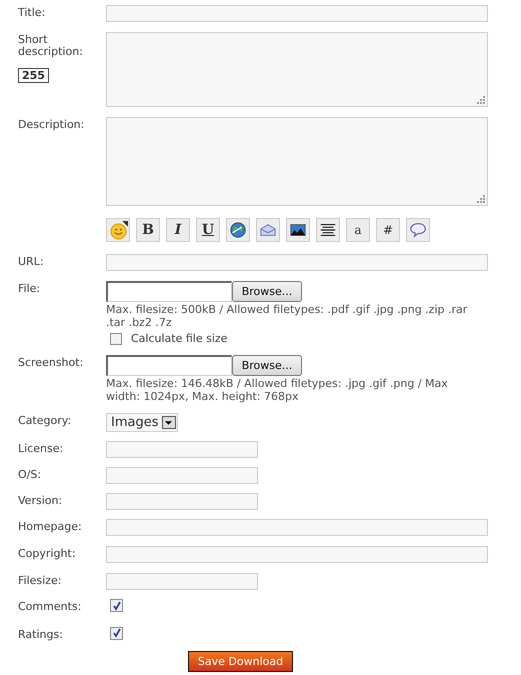 The width and height of the screenshot is (521, 675). I want to click on insert-button: #, so click(388, 230).